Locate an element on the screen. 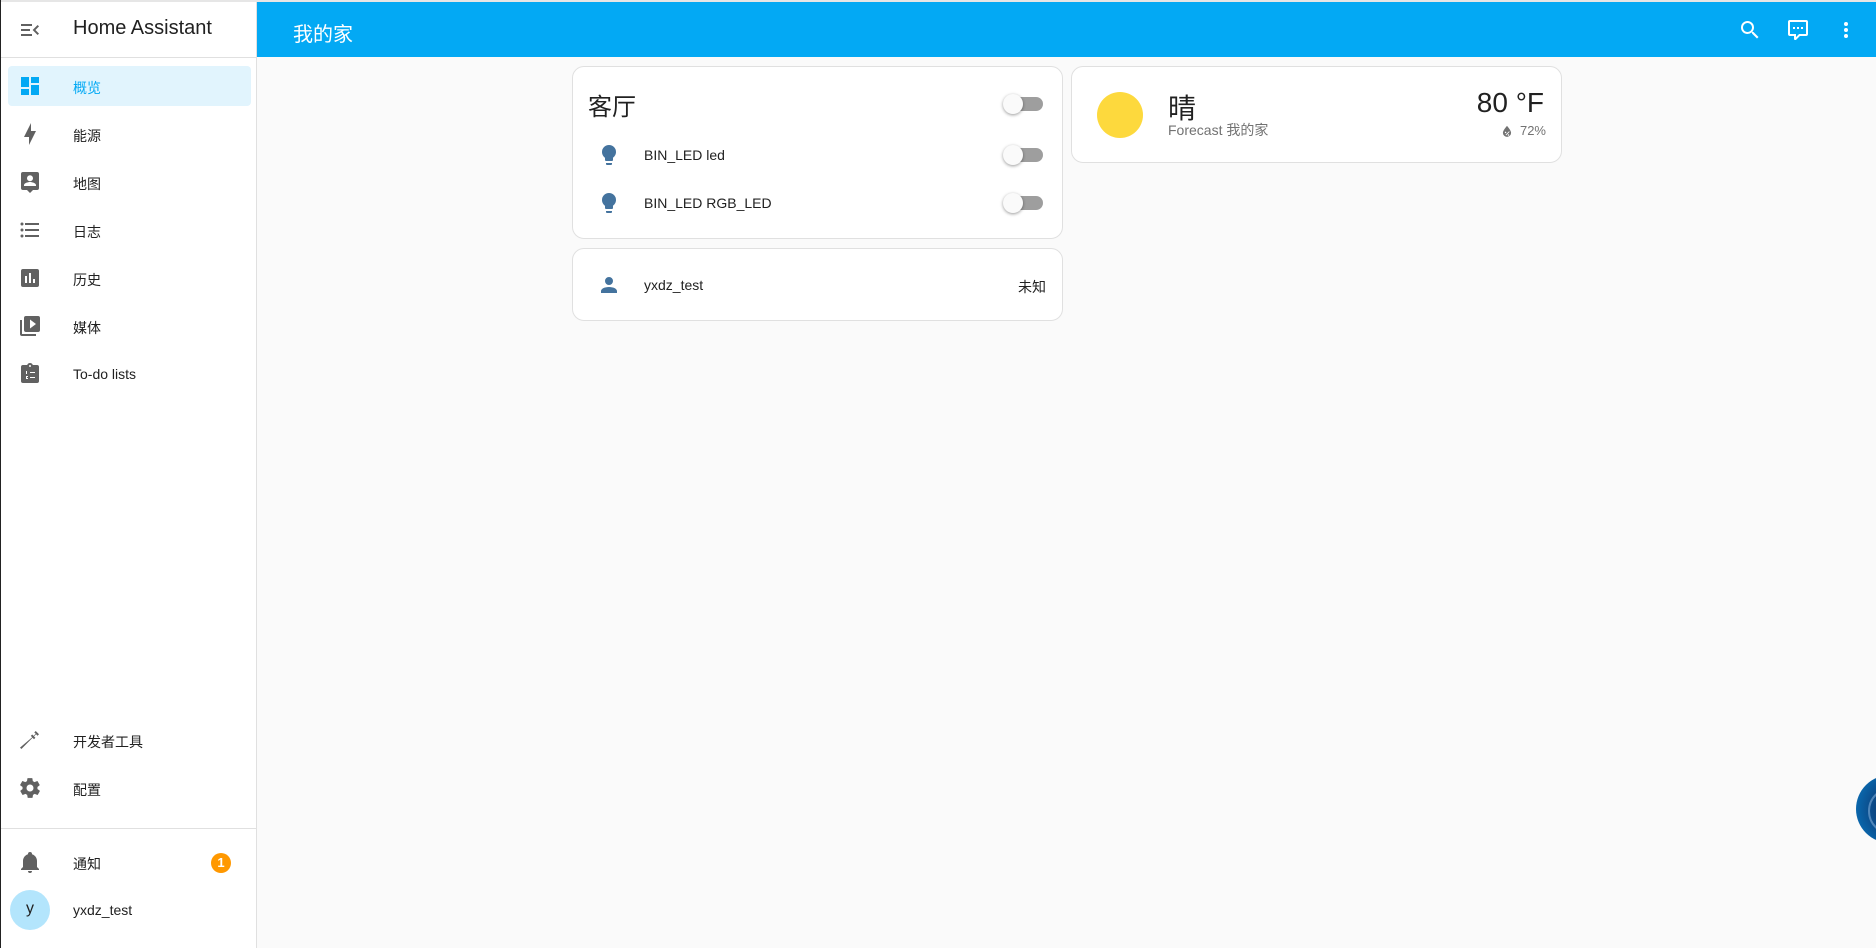 The image size is (1876, 948). bin-led-rgb-led-toggle is located at coordinates (1023, 203).